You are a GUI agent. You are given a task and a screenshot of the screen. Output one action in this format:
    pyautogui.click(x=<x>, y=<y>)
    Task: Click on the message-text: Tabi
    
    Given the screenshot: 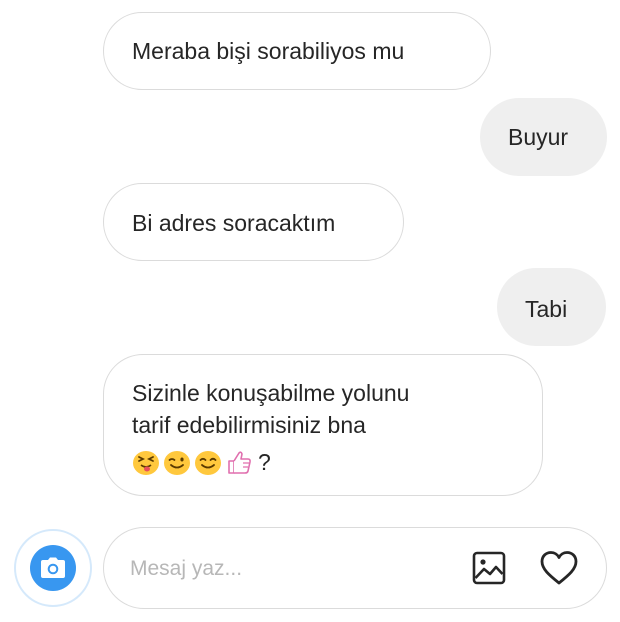 What is the action you would take?
    pyautogui.click(x=546, y=309)
    